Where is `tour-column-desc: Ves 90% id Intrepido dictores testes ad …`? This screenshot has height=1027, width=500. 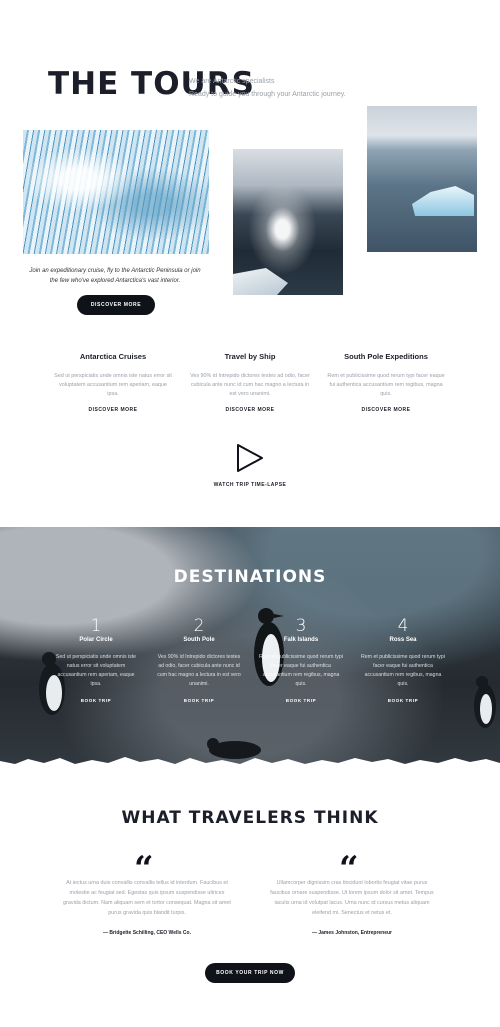 tour-column-desc: Ves 90% id Intrepido dictores testes ad … is located at coordinates (250, 385).